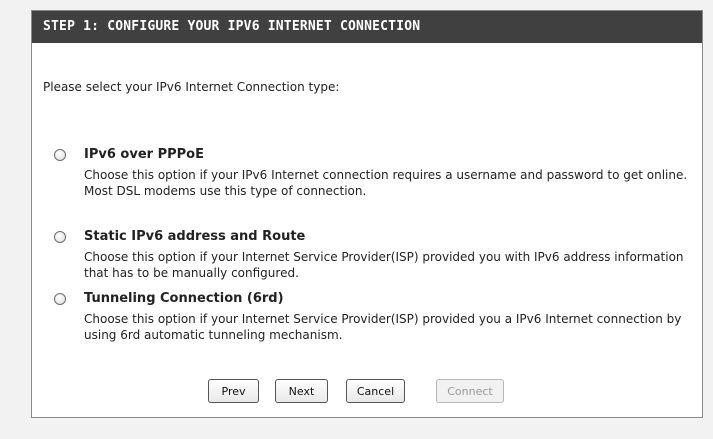 This screenshot has width=713, height=439. Describe the element at coordinates (144, 154) in the screenshot. I see `option-title: IPv6 over PPPoE` at that location.